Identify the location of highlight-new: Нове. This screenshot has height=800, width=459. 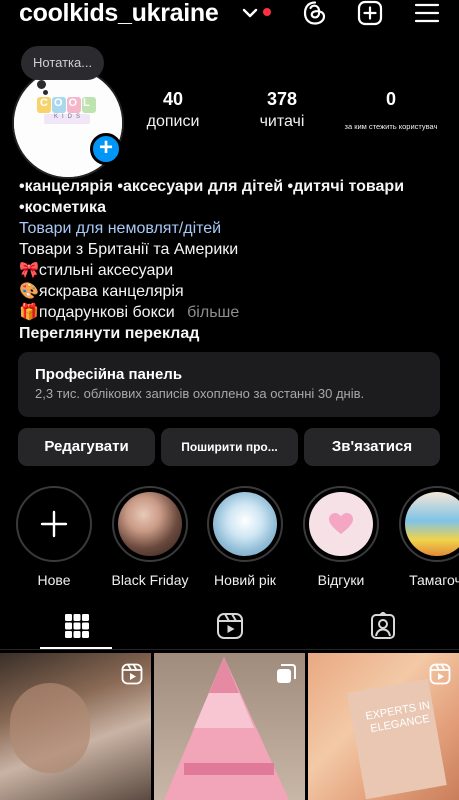
(54, 537).